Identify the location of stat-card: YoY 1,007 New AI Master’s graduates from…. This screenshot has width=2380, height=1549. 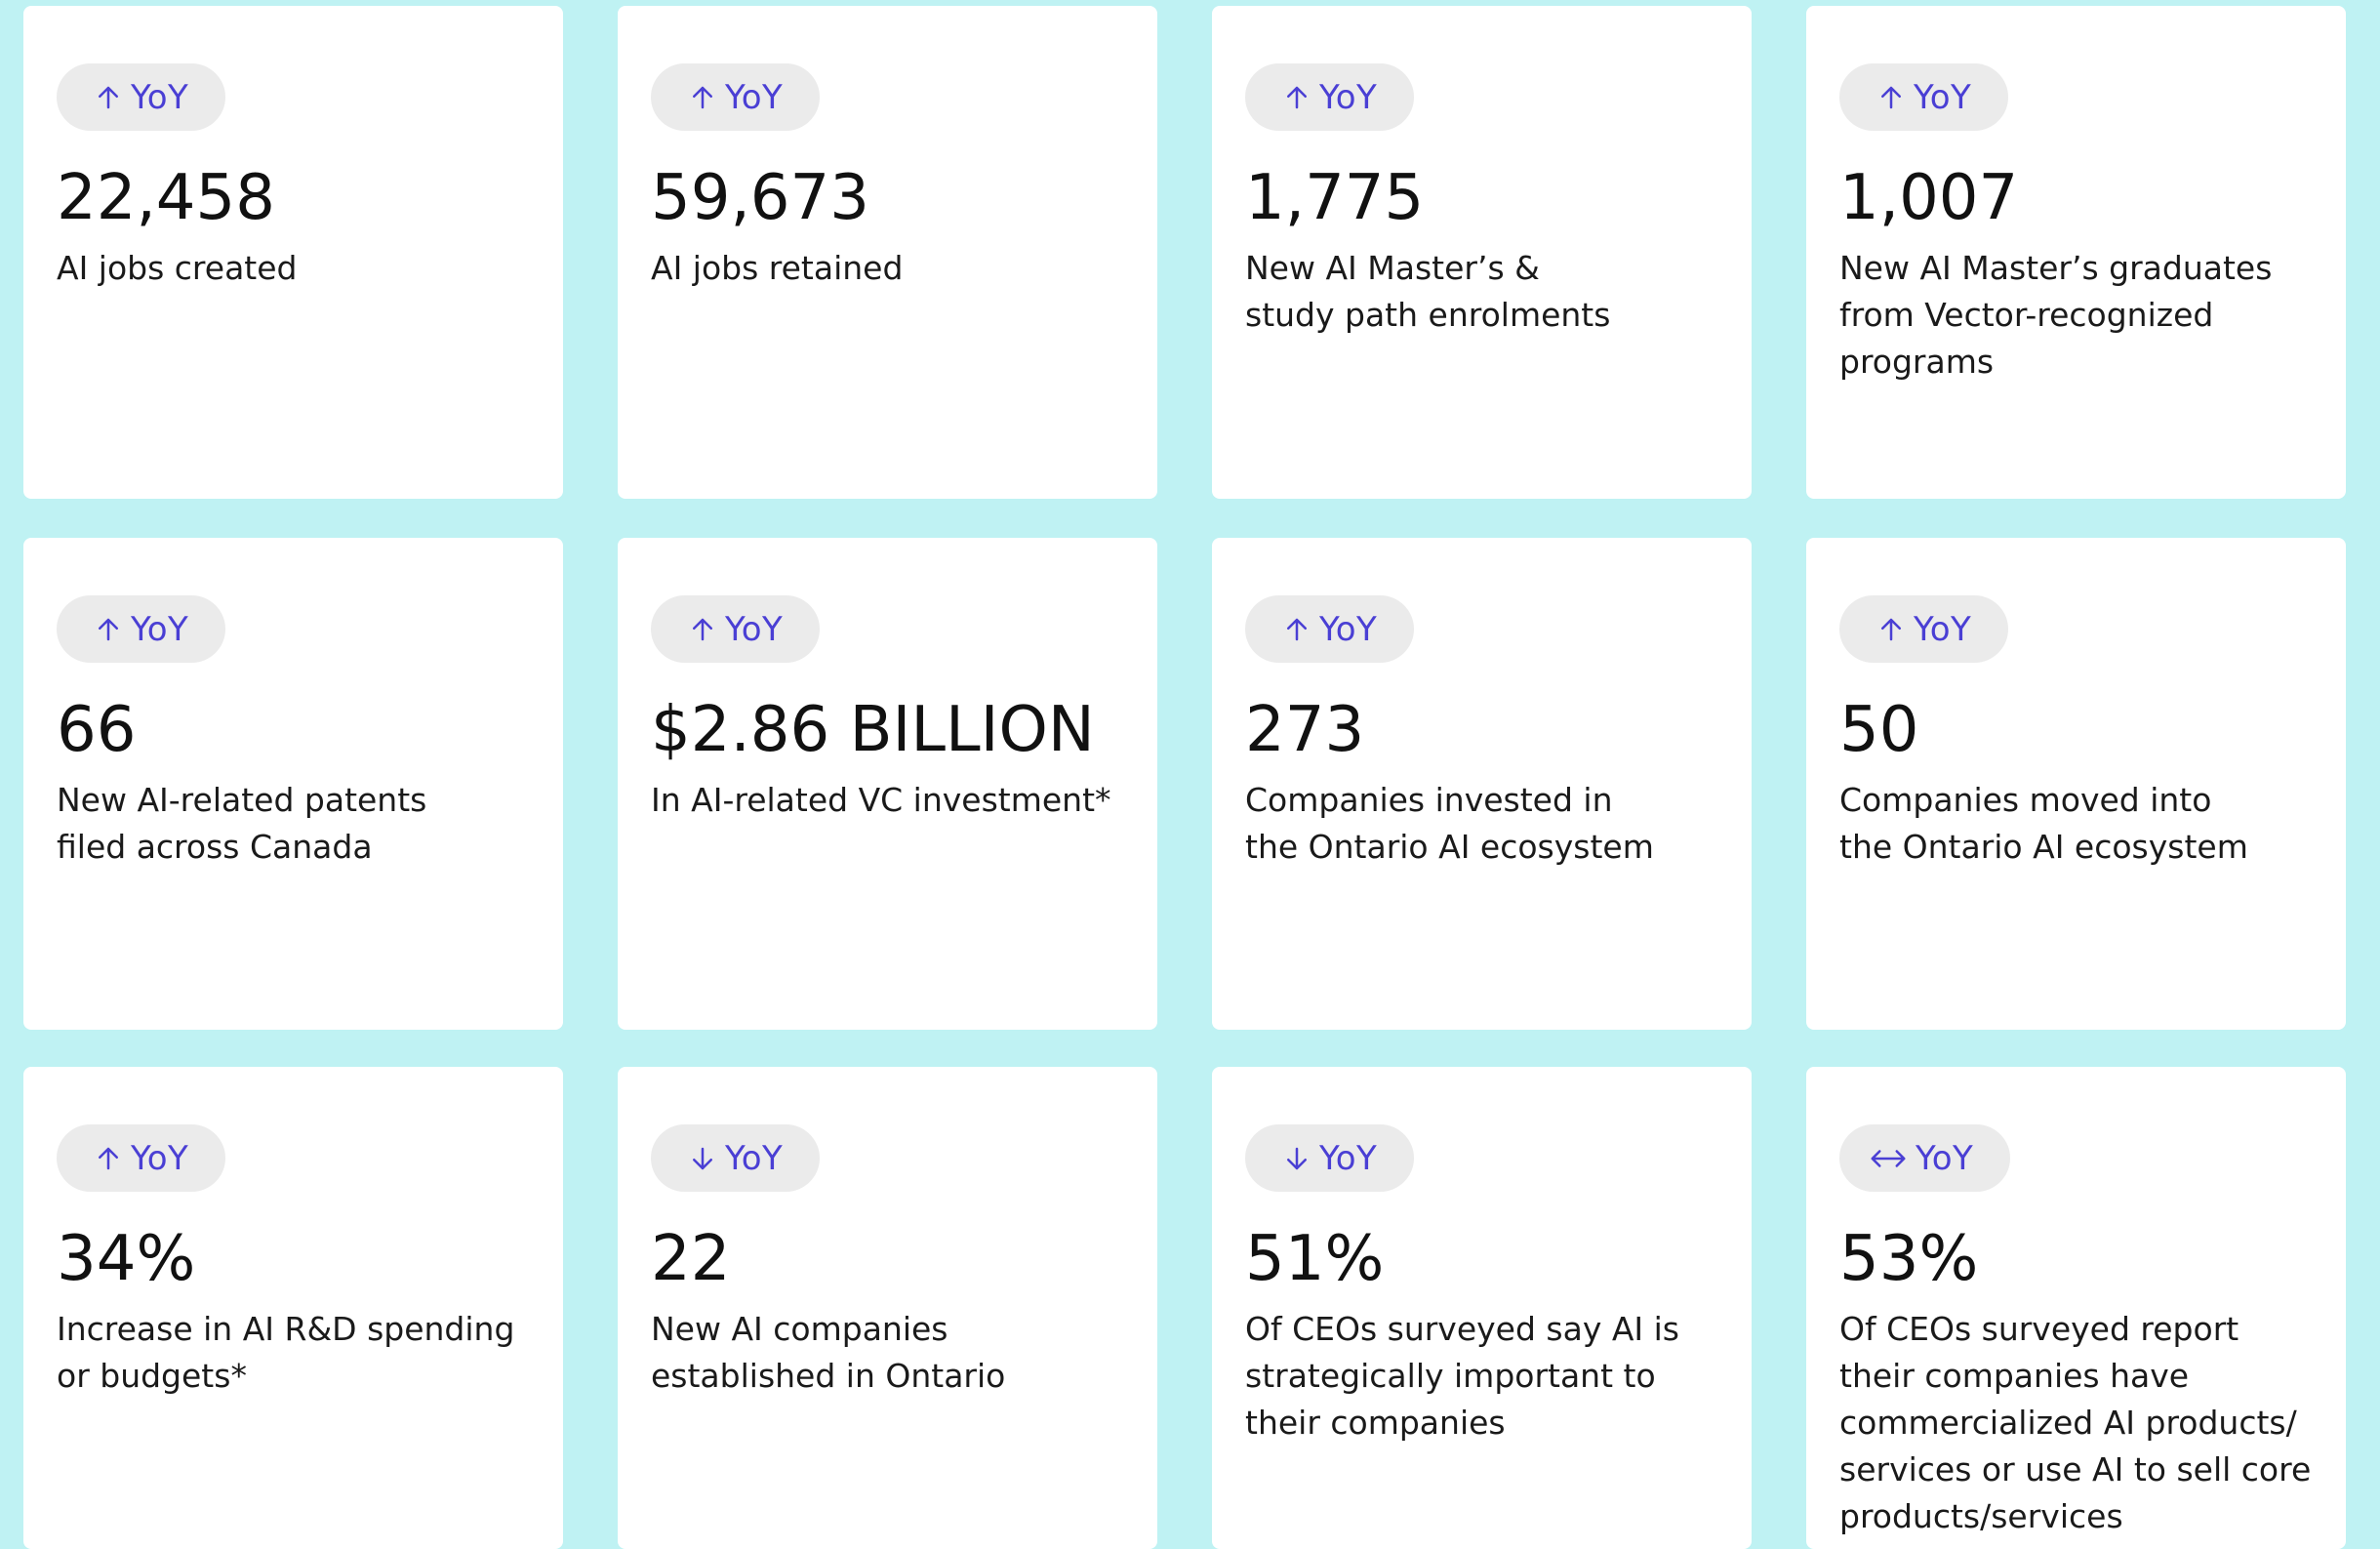
(2076, 252).